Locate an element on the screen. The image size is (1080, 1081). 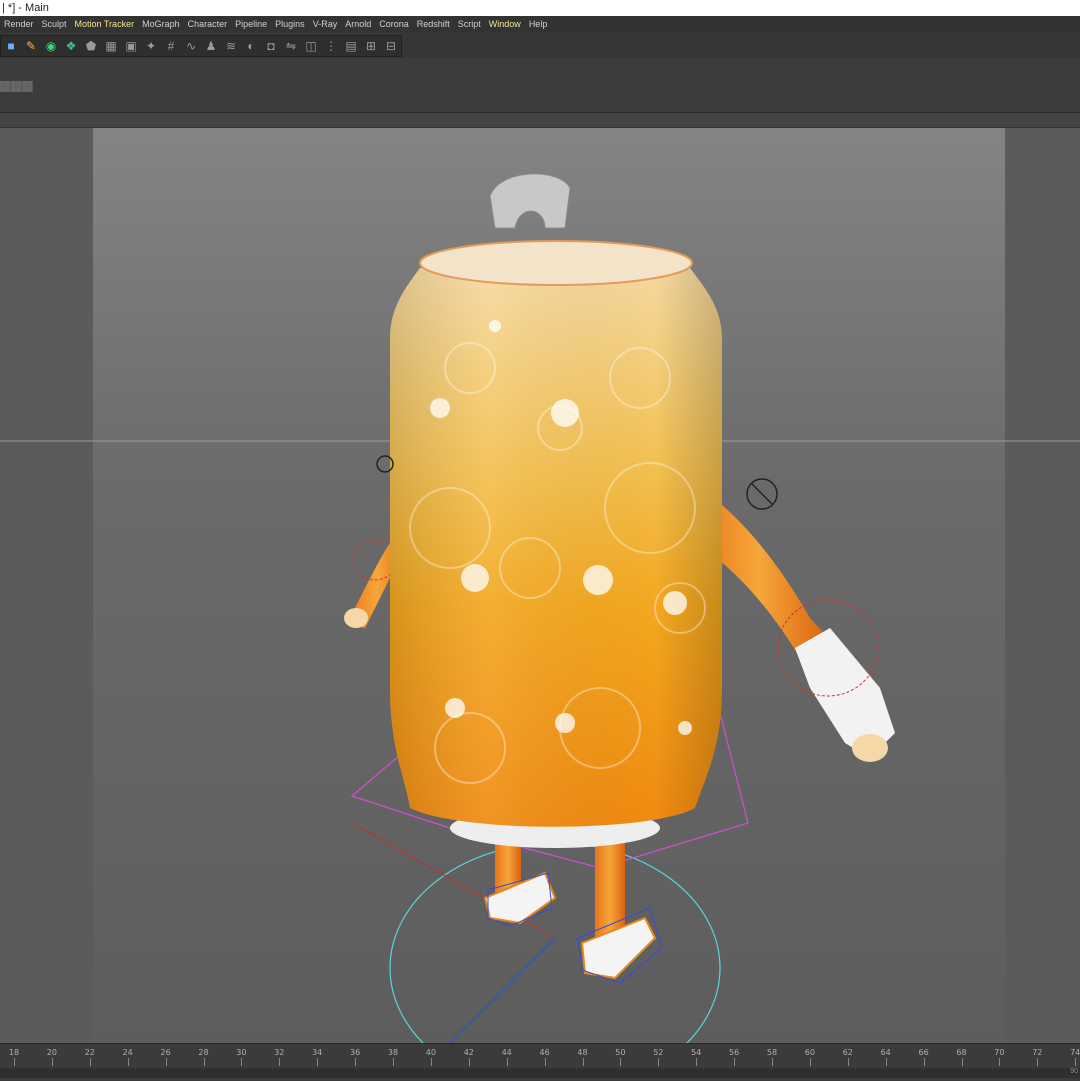
menu-item-help: Help is located at coordinates (538, 24).